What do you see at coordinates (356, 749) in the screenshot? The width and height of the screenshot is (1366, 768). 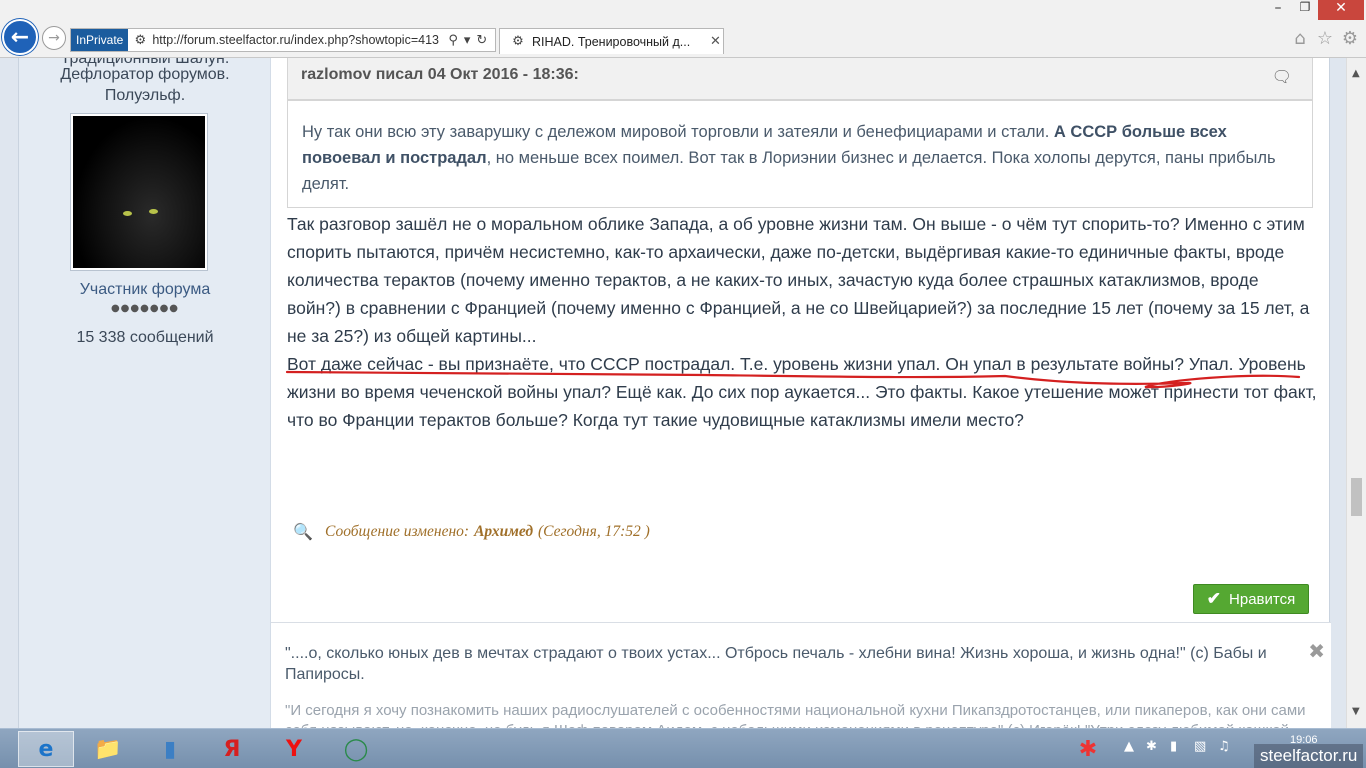 I see `app-icon: ◯` at bounding box center [356, 749].